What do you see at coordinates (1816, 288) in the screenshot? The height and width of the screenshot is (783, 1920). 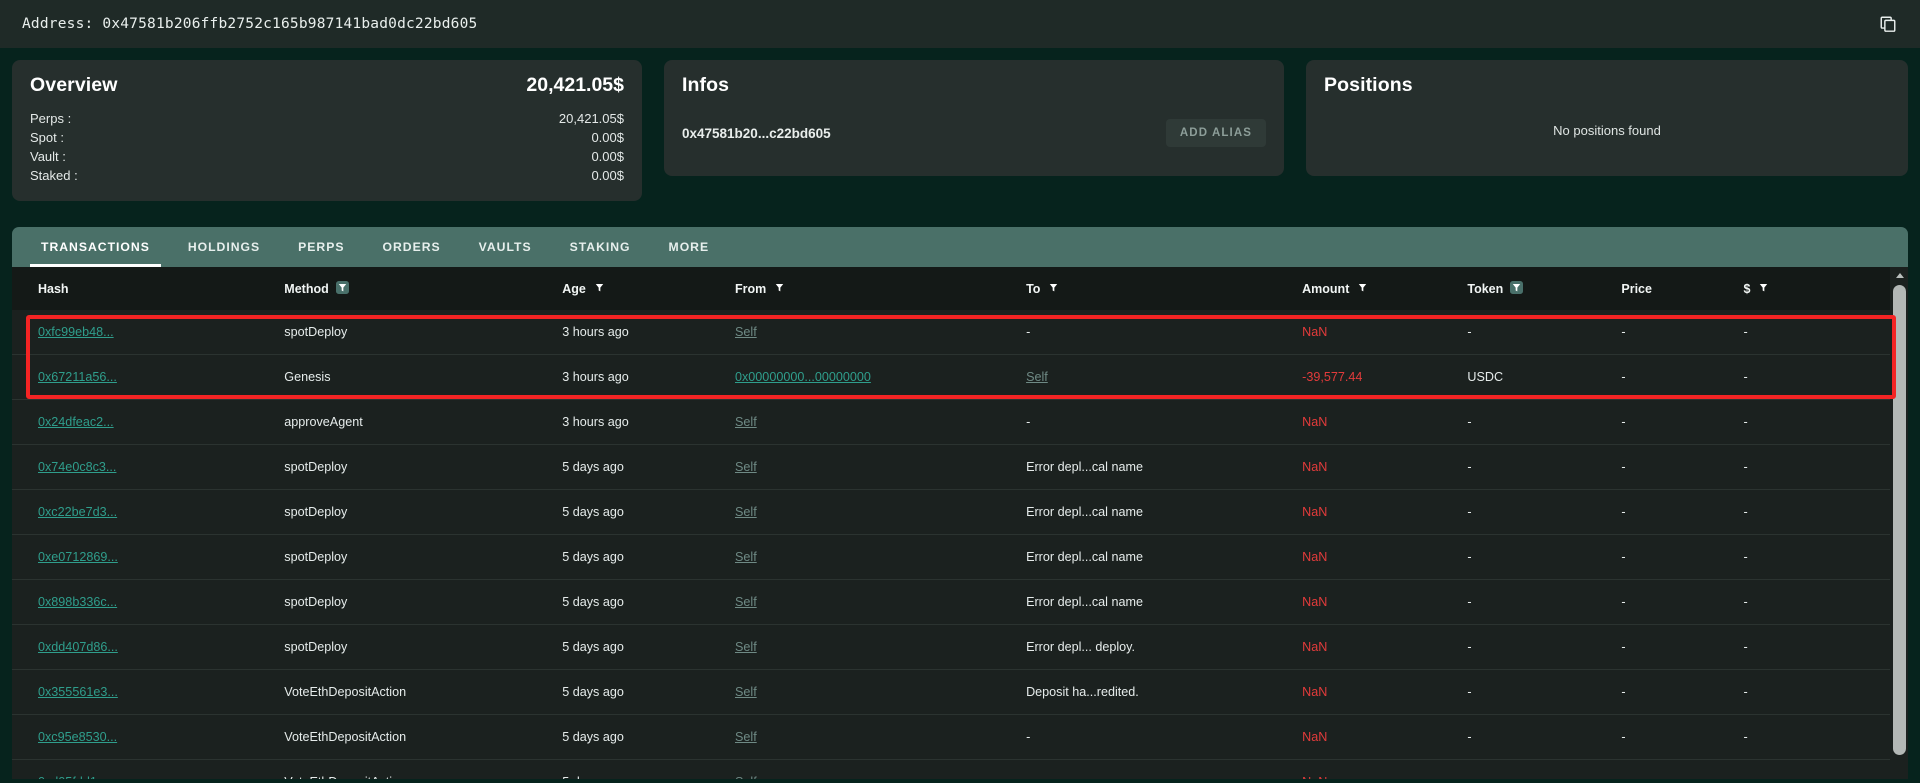 I see `column-header-usd: $` at bounding box center [1816, 288].